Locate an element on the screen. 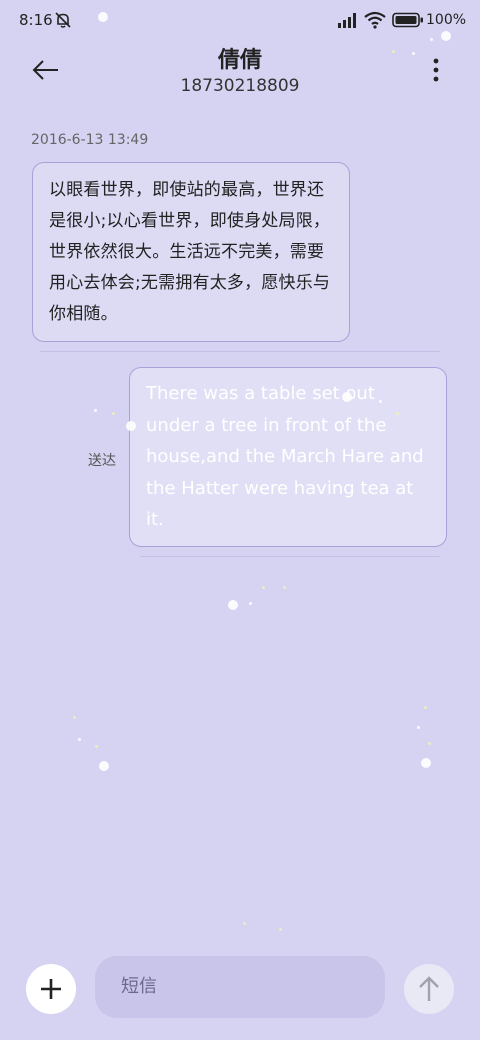  plus-icon is located at coordinates (51, 998).